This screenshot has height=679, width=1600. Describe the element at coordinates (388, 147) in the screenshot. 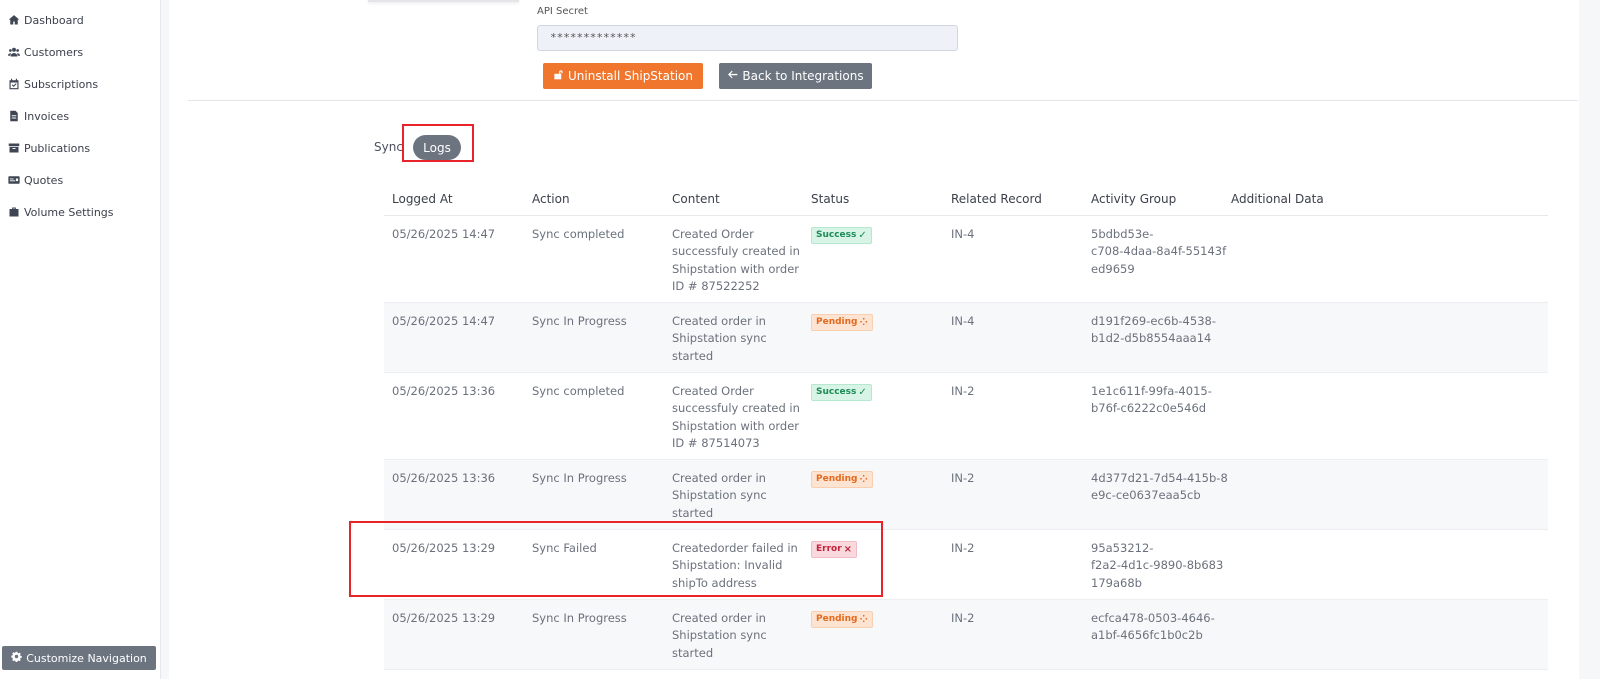

I see `tab-sync: Sync` at that location.